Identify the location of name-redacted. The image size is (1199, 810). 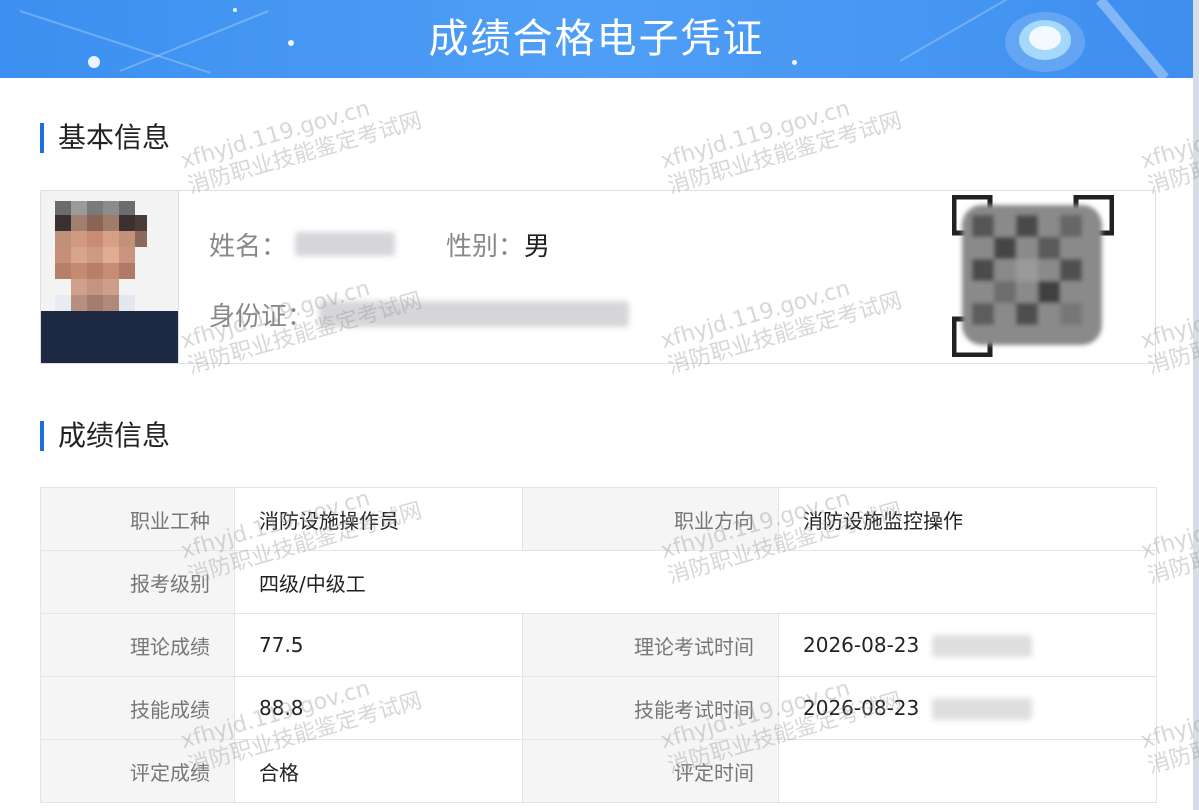
(345, 244).